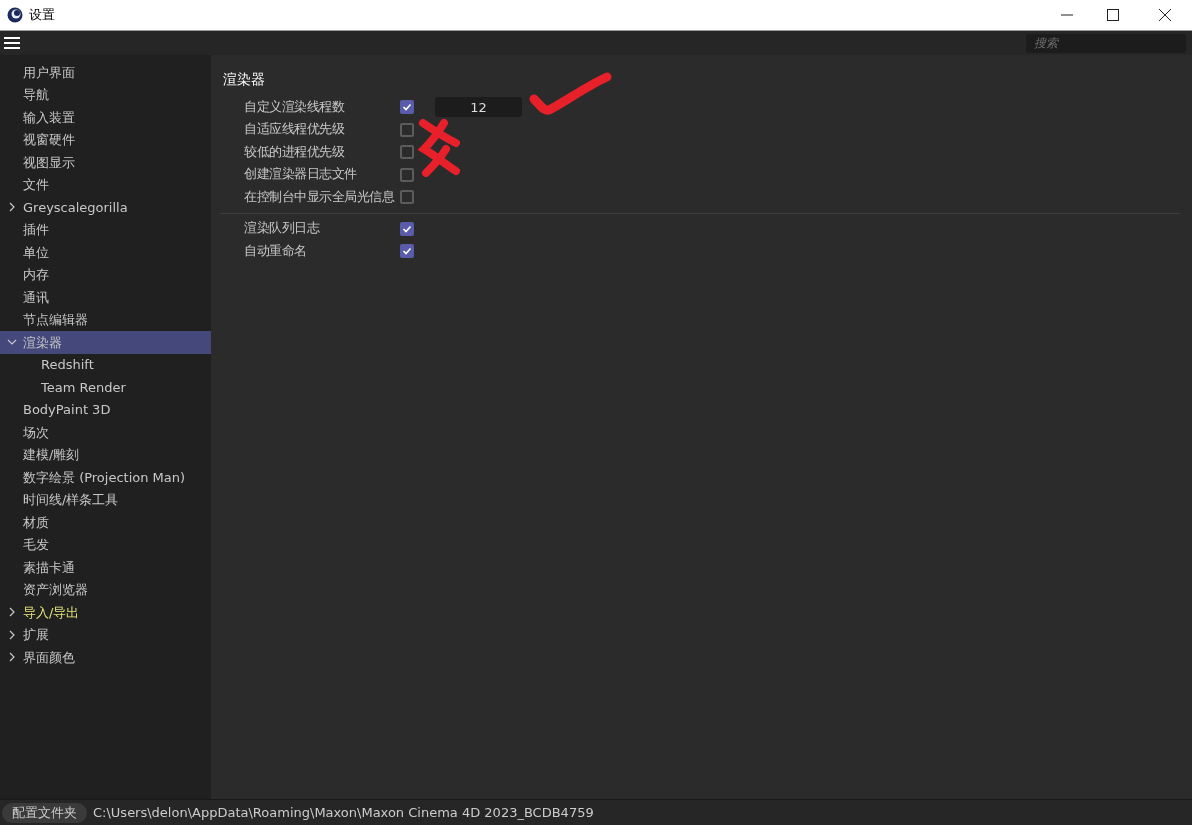  Describe the element at coordinates (105, 139) in the screenshot. I see `sidebar-item: 视窗硬件` at that location.